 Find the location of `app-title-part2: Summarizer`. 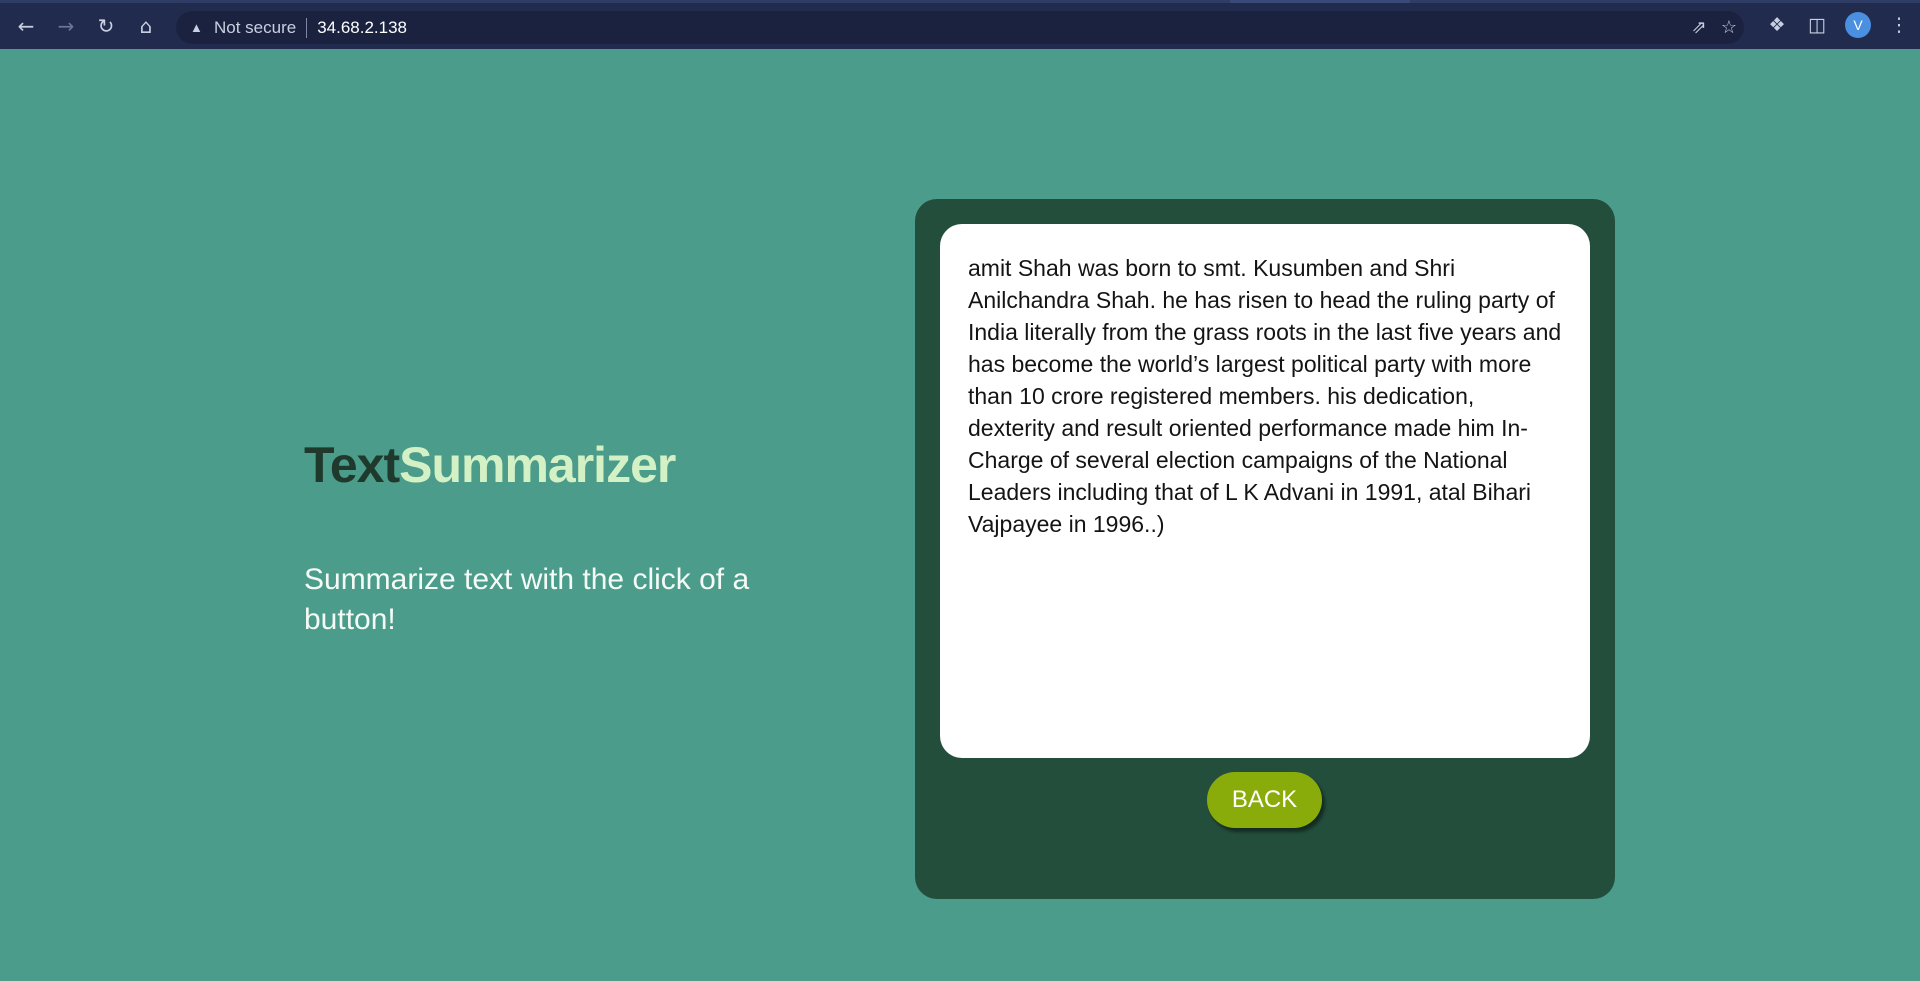

app-title-part2: Summarizer is located at coordinates (537, 465).